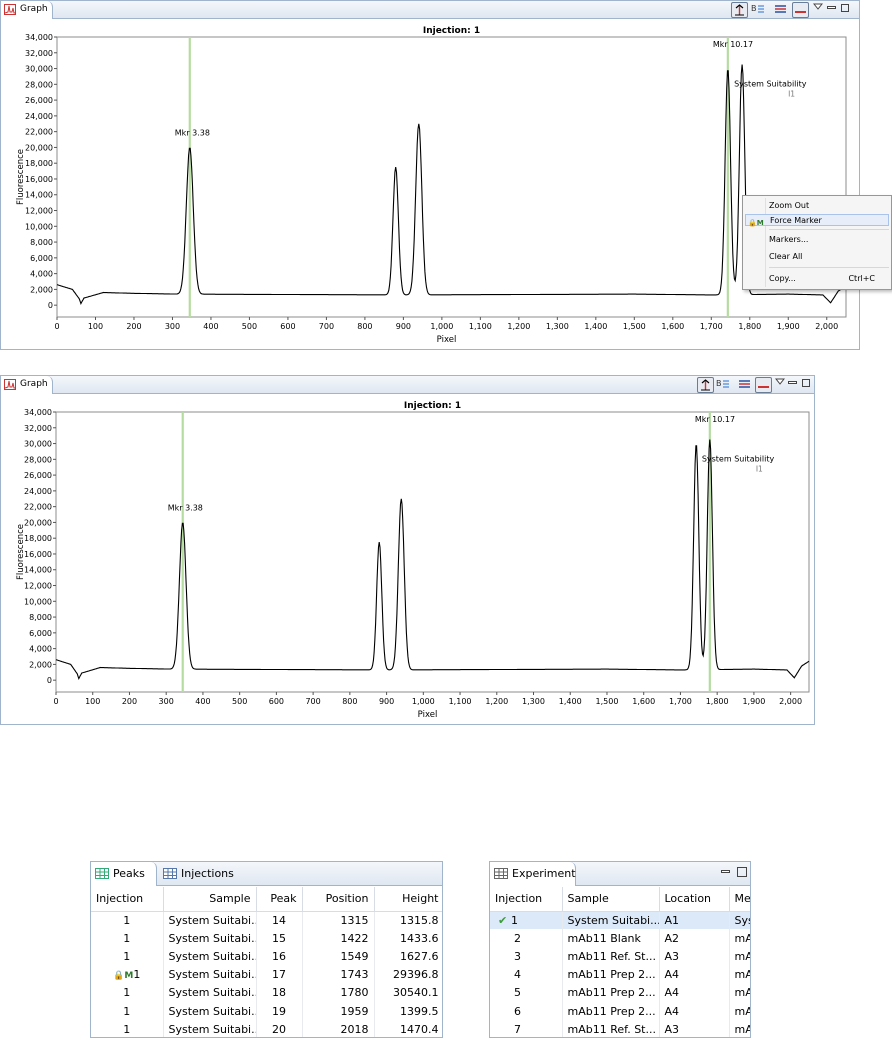 The height and width of the screenshot is (1038, 892). I want to click on tab-peaks: Peaks, so click(124, 874).